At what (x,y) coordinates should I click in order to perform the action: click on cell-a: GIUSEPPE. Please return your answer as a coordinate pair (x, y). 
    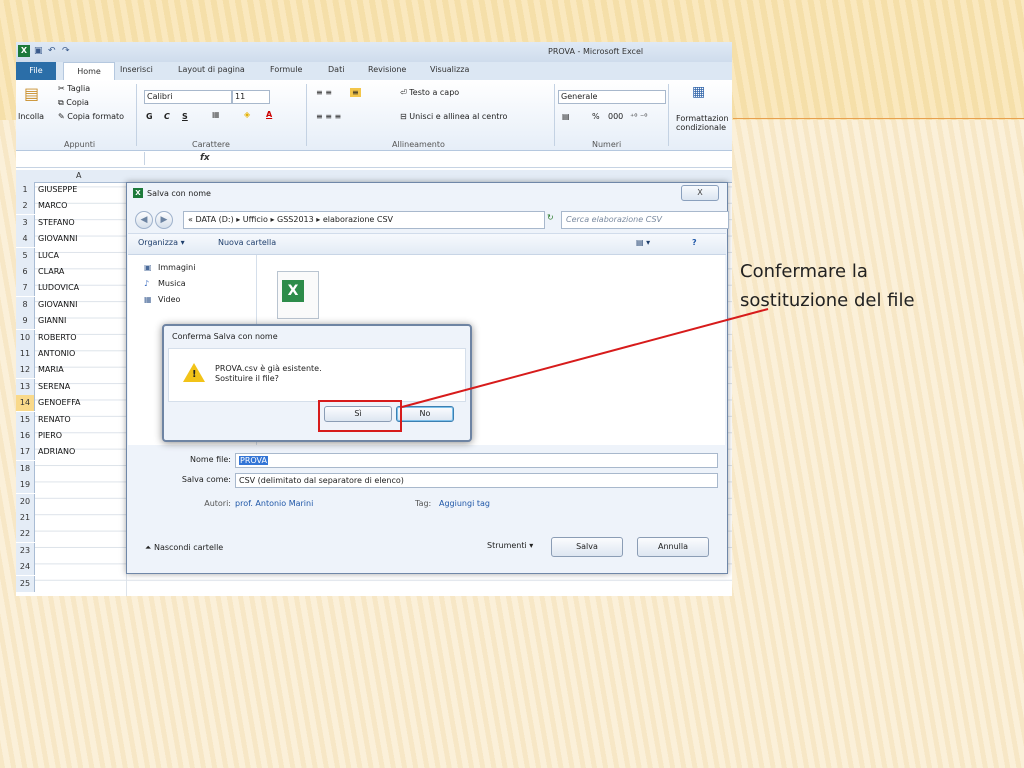
    Looking at the image, I should click on (57, 190).